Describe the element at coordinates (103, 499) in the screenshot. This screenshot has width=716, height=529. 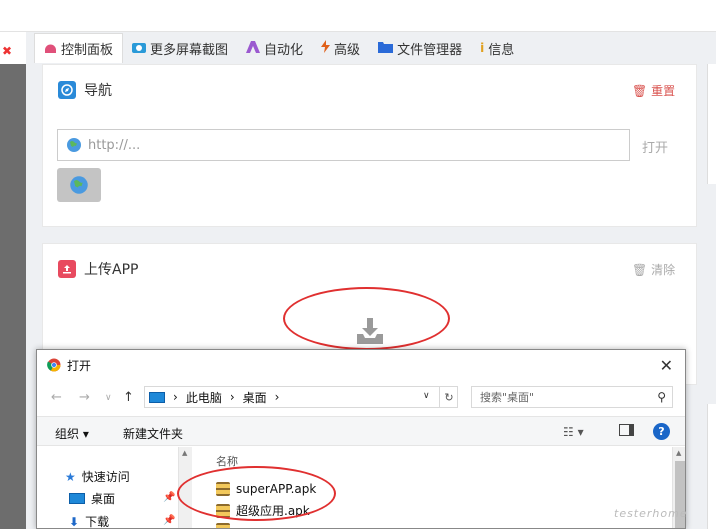
I see `nav-item-label: 桌面` at that location.